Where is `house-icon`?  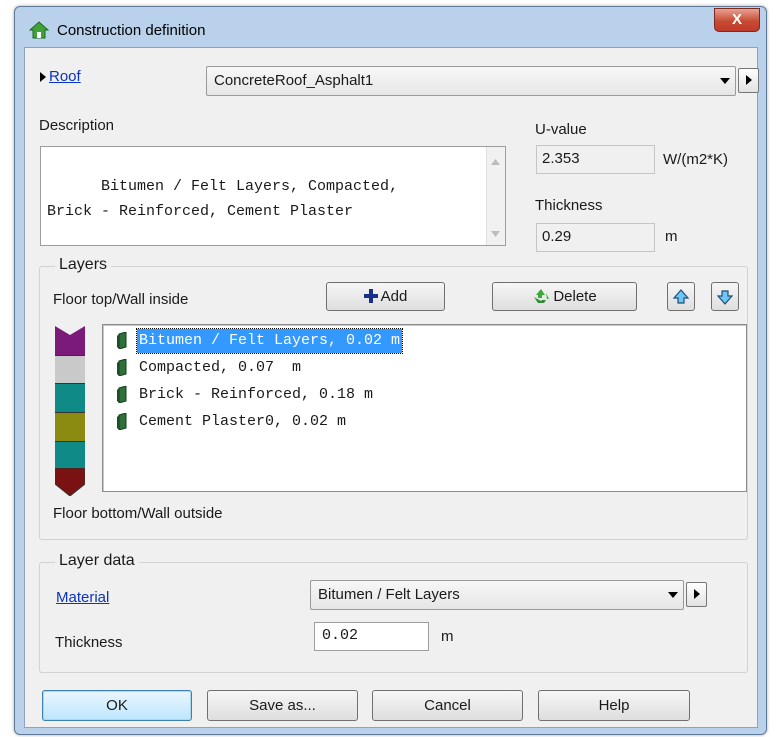
house-icon is located at coordinates (39, 30).